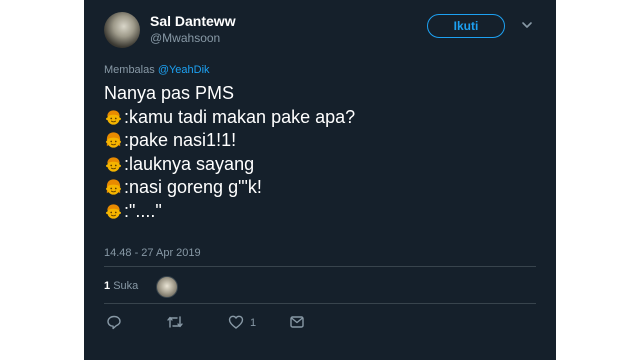  What do you see at coordinates (152, 253) in the screenshot?
I see `timestamp: 14.48 - 27 Apr 2019` at bounding box center [152, 253].